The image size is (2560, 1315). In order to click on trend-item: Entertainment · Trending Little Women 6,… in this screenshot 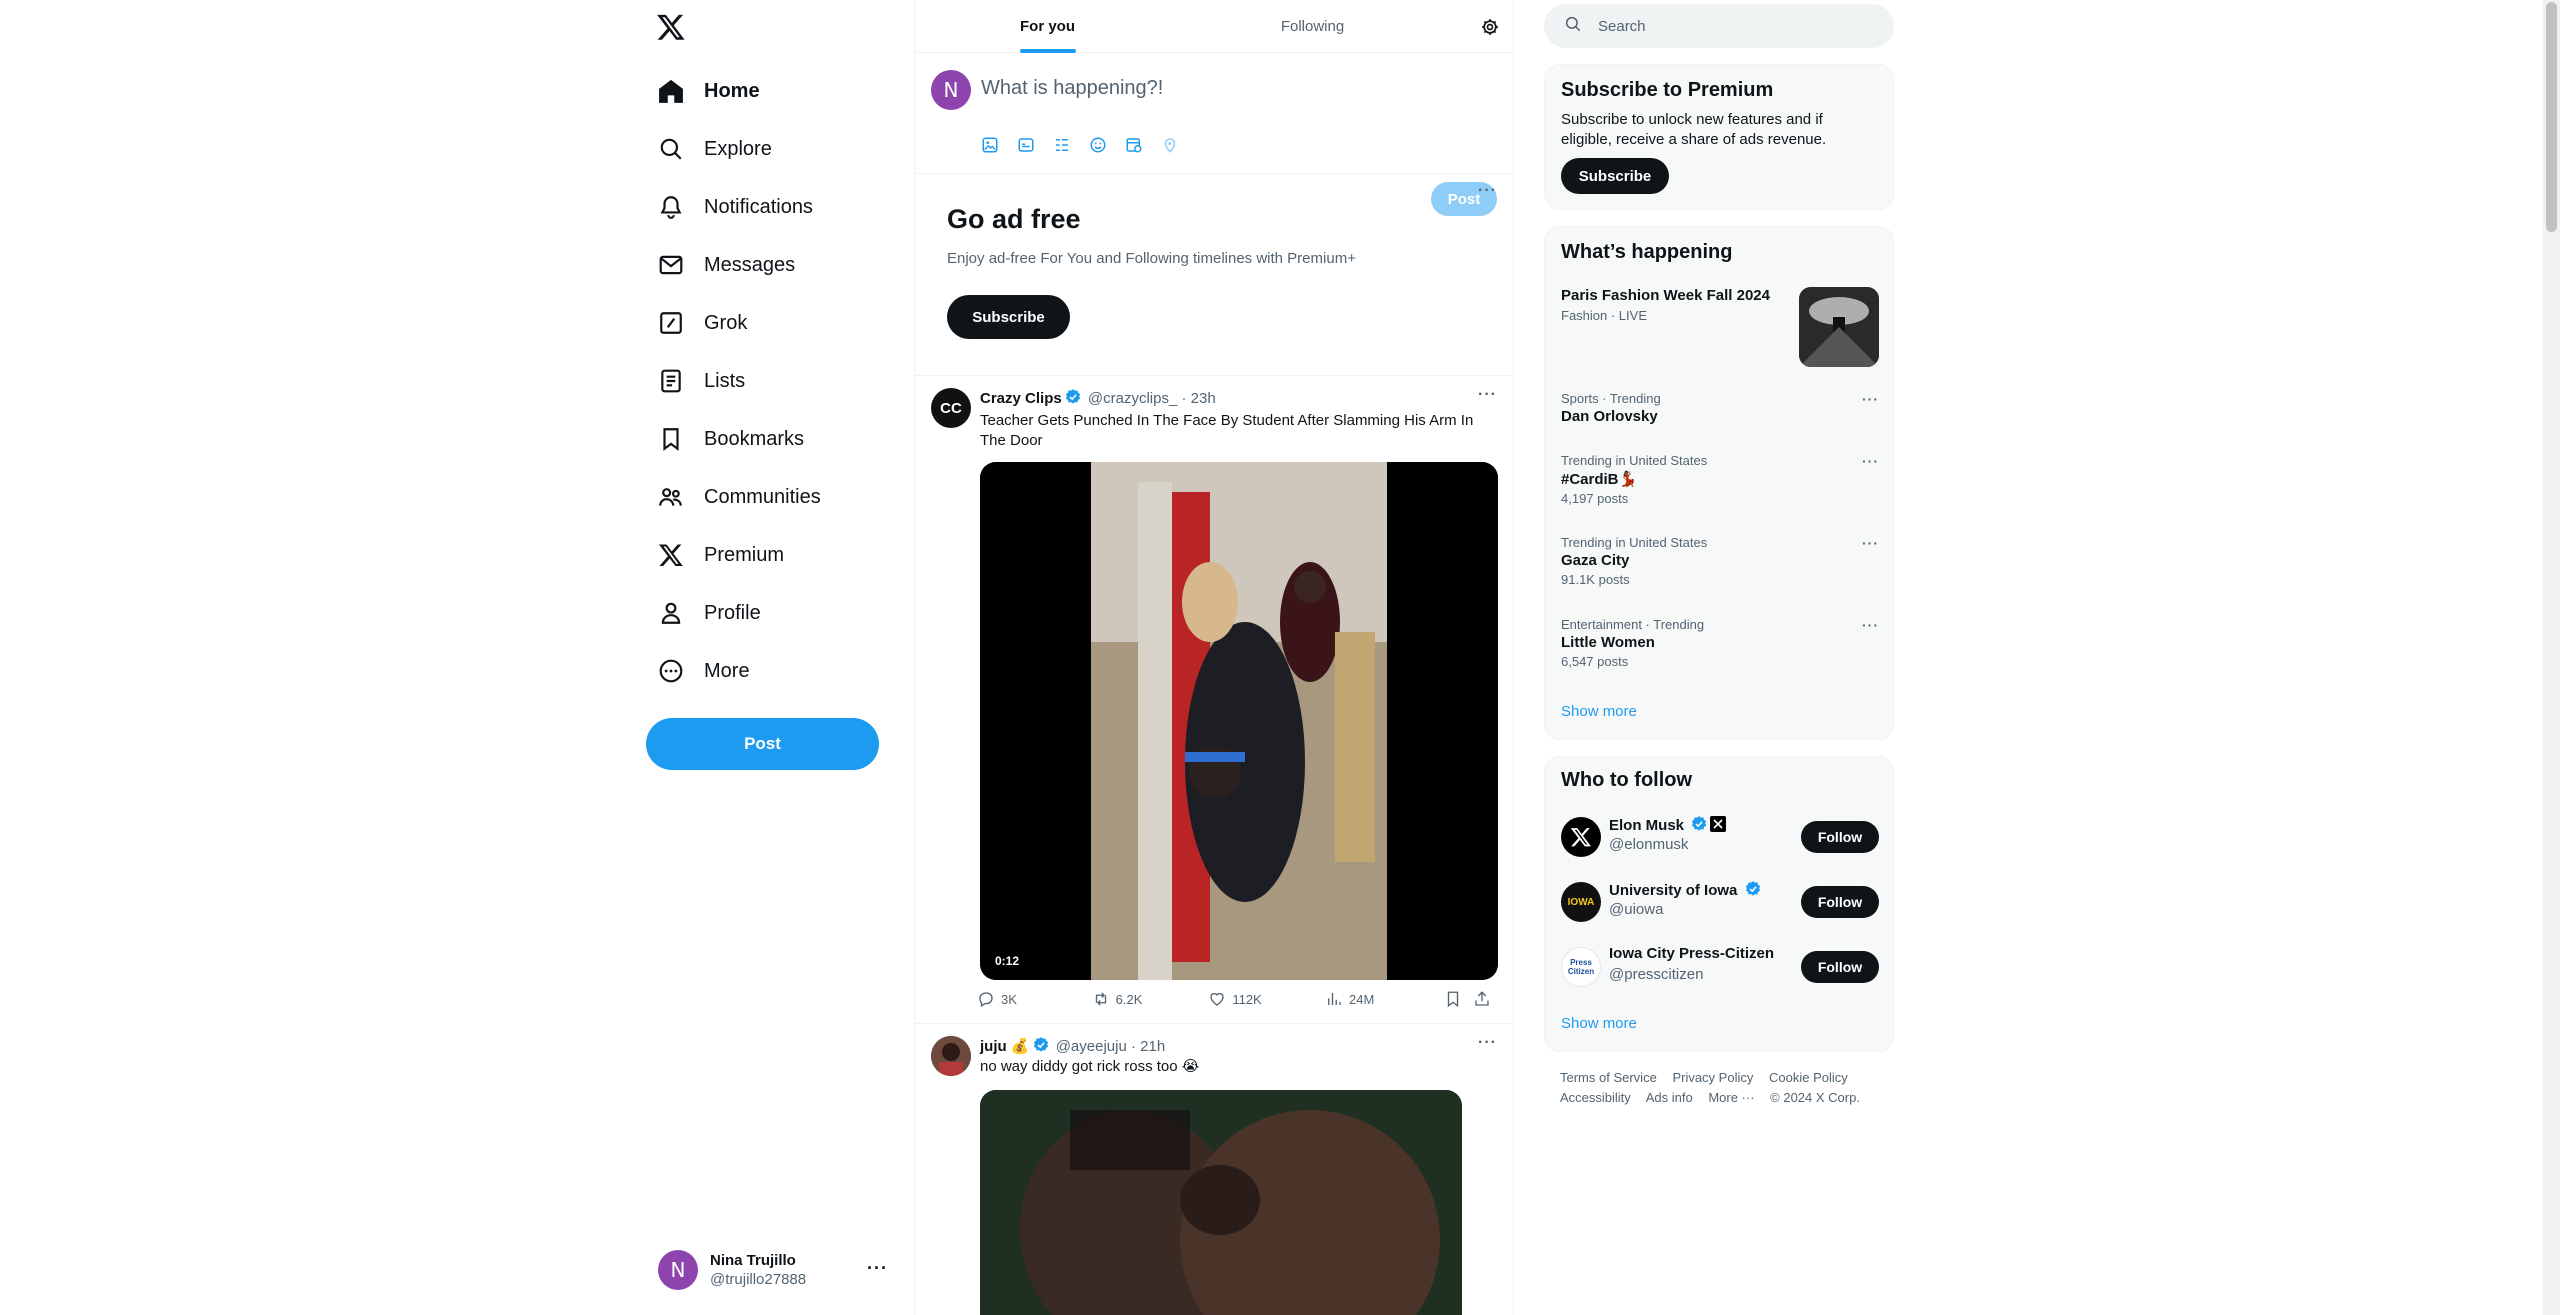, I will do `click(1720, 643)`.